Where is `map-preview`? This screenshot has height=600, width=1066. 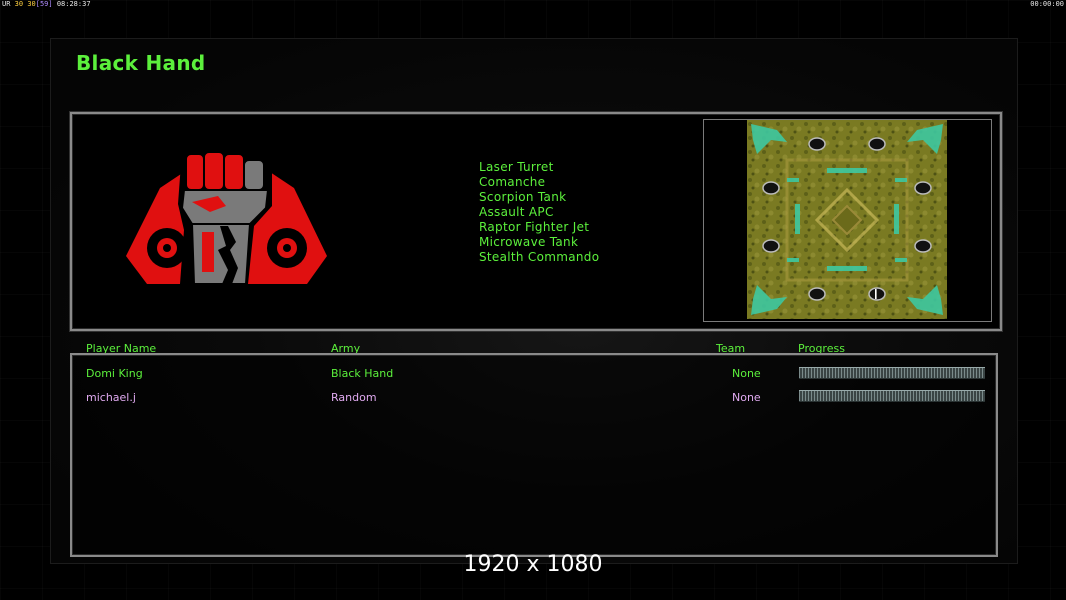 map-preview is located at coordinates (847, 219).